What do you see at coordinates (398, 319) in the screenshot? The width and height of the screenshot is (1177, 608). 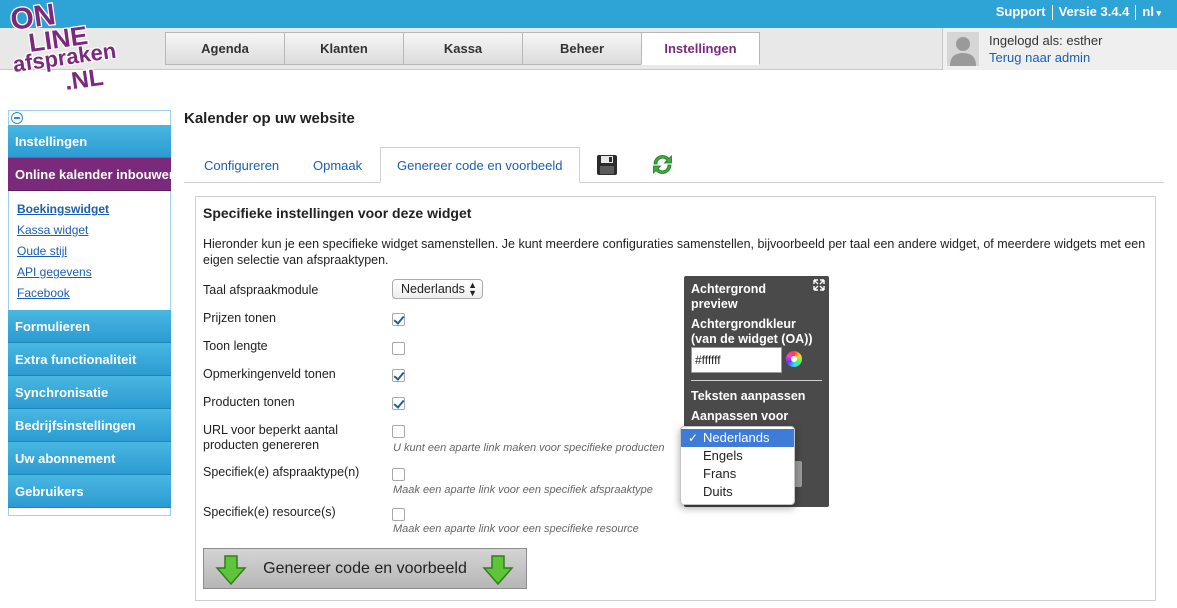 I see `checkbox-prijzen-tonen` at bounding box center [398, 319].